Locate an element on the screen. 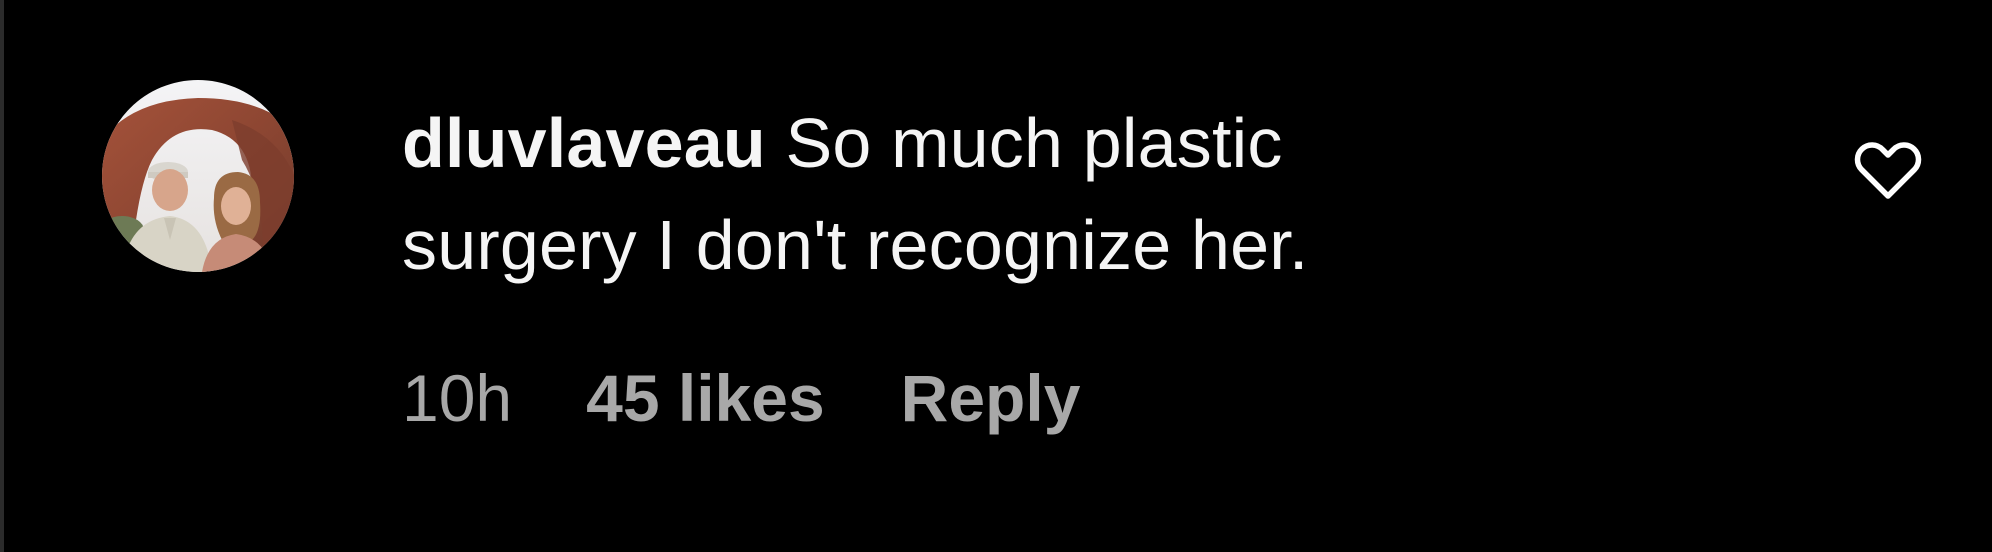  comment-likes-count: 45 likes is located at coordinates (705, 398).